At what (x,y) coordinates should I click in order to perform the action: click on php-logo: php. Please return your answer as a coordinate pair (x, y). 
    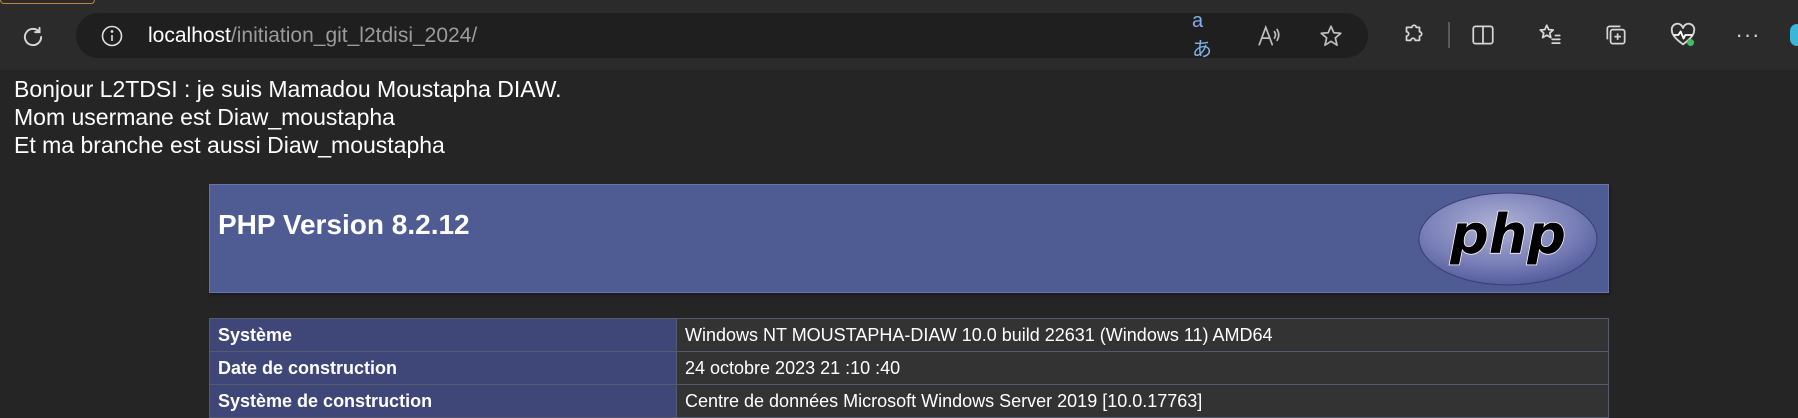
    Looking at the image, I should click on (1508, 239).